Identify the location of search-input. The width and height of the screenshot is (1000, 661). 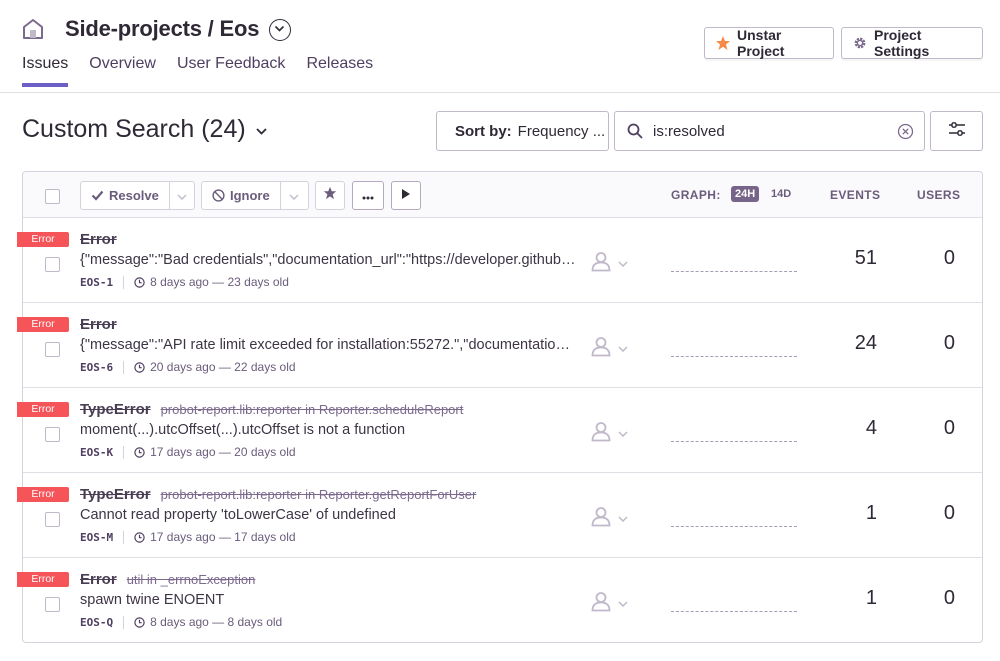
(768, 131).